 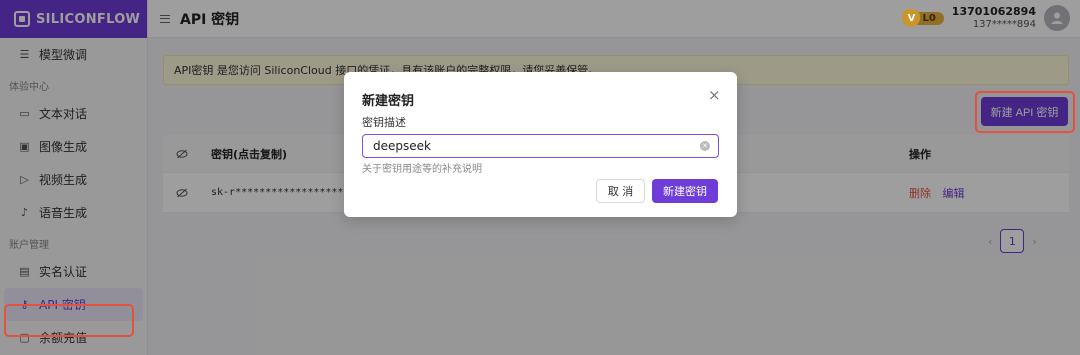 I want to click on description-input, so click(x=540, y=146).